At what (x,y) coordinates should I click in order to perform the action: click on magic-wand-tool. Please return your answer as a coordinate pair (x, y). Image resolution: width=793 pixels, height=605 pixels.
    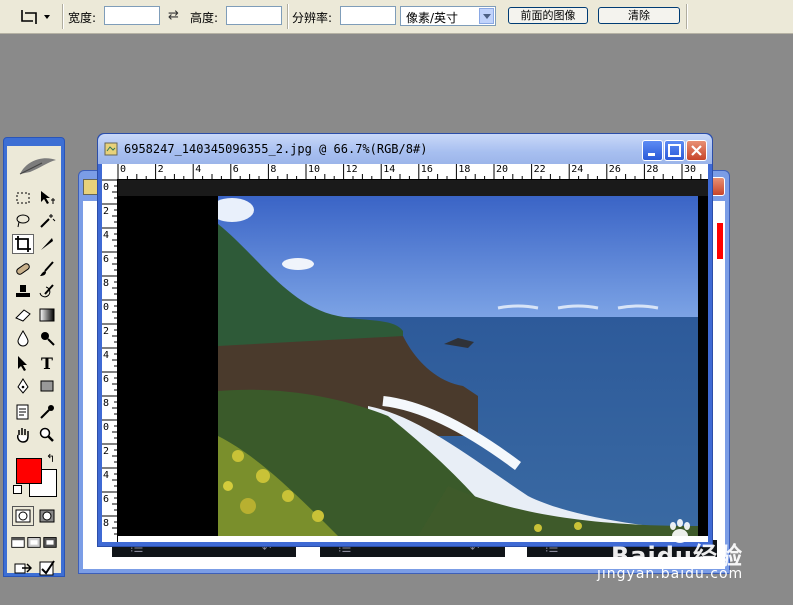
    Looking at the image, I should click on (47, 221).